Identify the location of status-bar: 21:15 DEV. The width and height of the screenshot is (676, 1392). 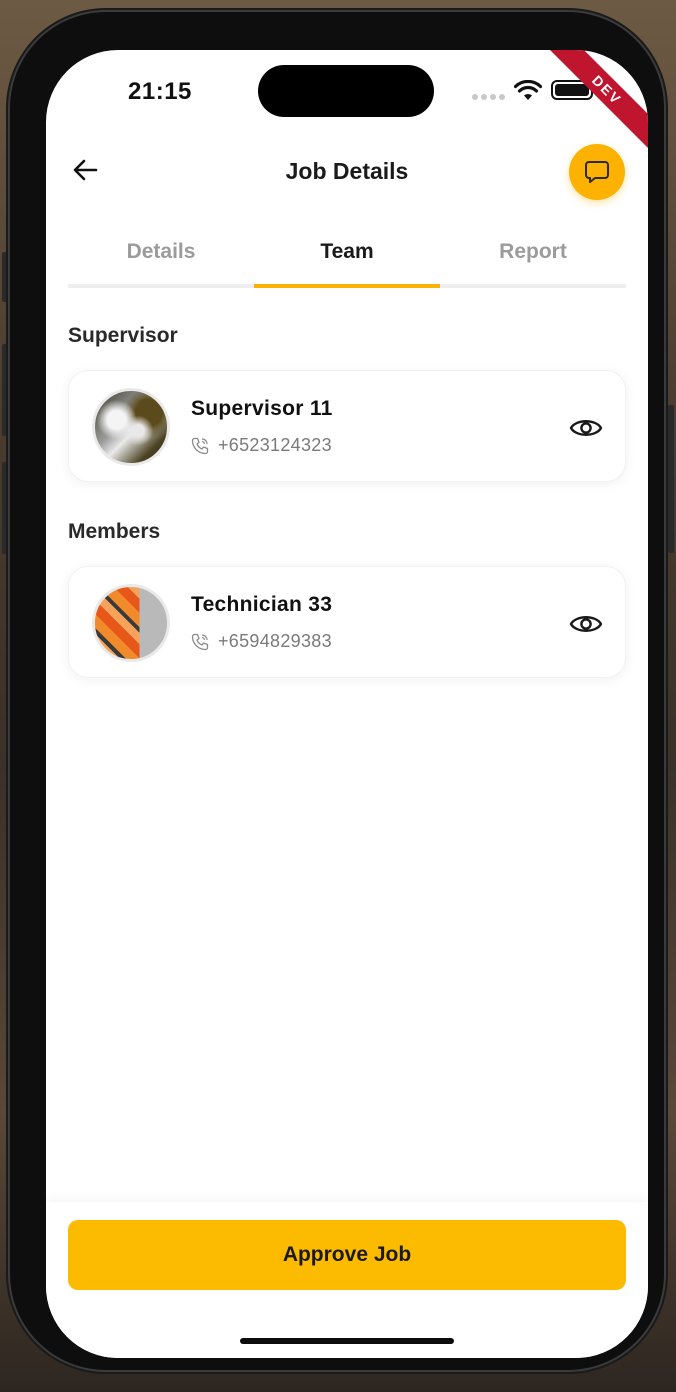
(347, 101).